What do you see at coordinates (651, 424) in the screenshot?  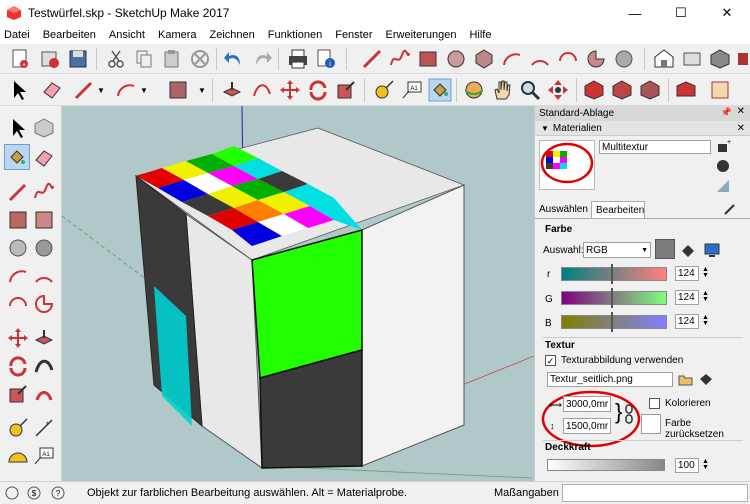 I see `reset-color-swatch` at bounding box center [651, 424].